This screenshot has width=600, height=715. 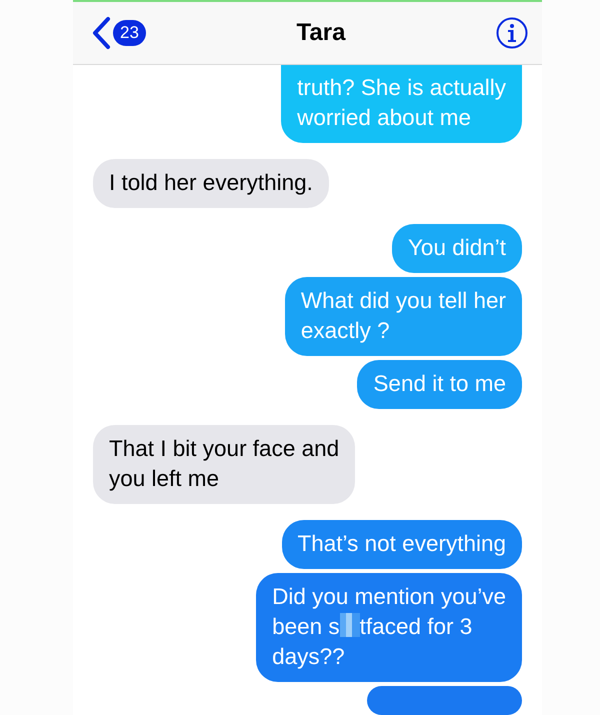 I want to click on info-icon, so click(x=512, y=33).